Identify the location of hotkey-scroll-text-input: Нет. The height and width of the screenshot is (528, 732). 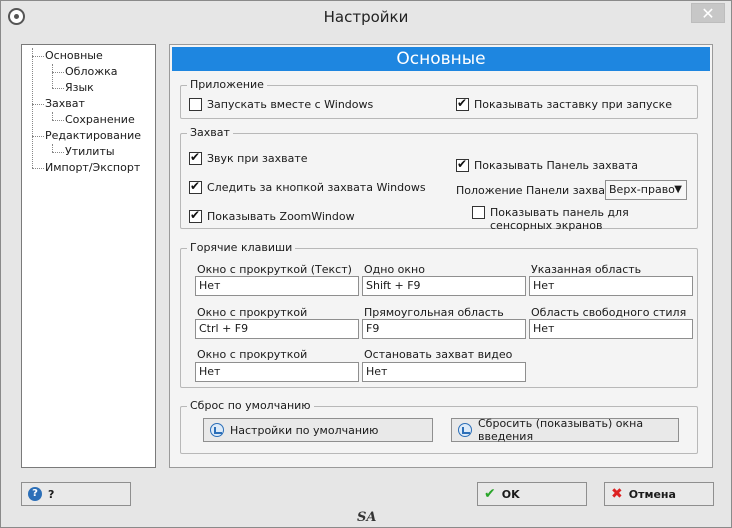
(277, 286).